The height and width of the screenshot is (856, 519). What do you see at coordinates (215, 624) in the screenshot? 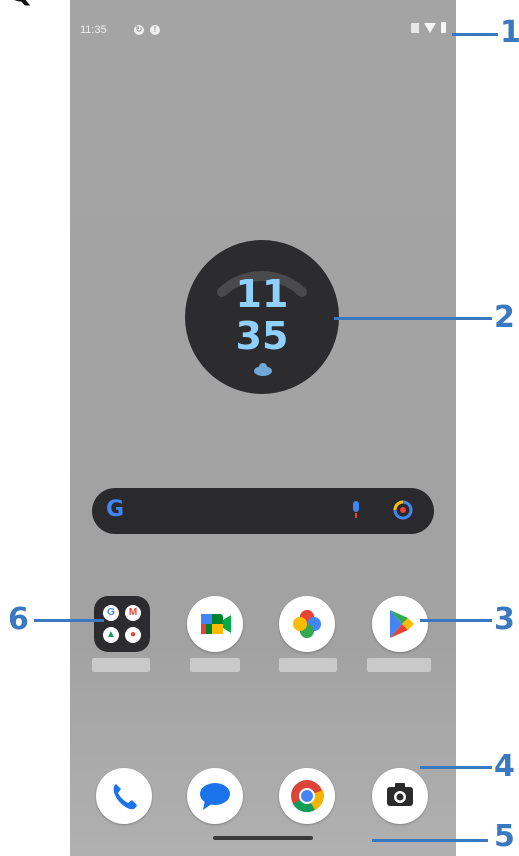
I see `meet-icon` at bounding box center [215, 624].